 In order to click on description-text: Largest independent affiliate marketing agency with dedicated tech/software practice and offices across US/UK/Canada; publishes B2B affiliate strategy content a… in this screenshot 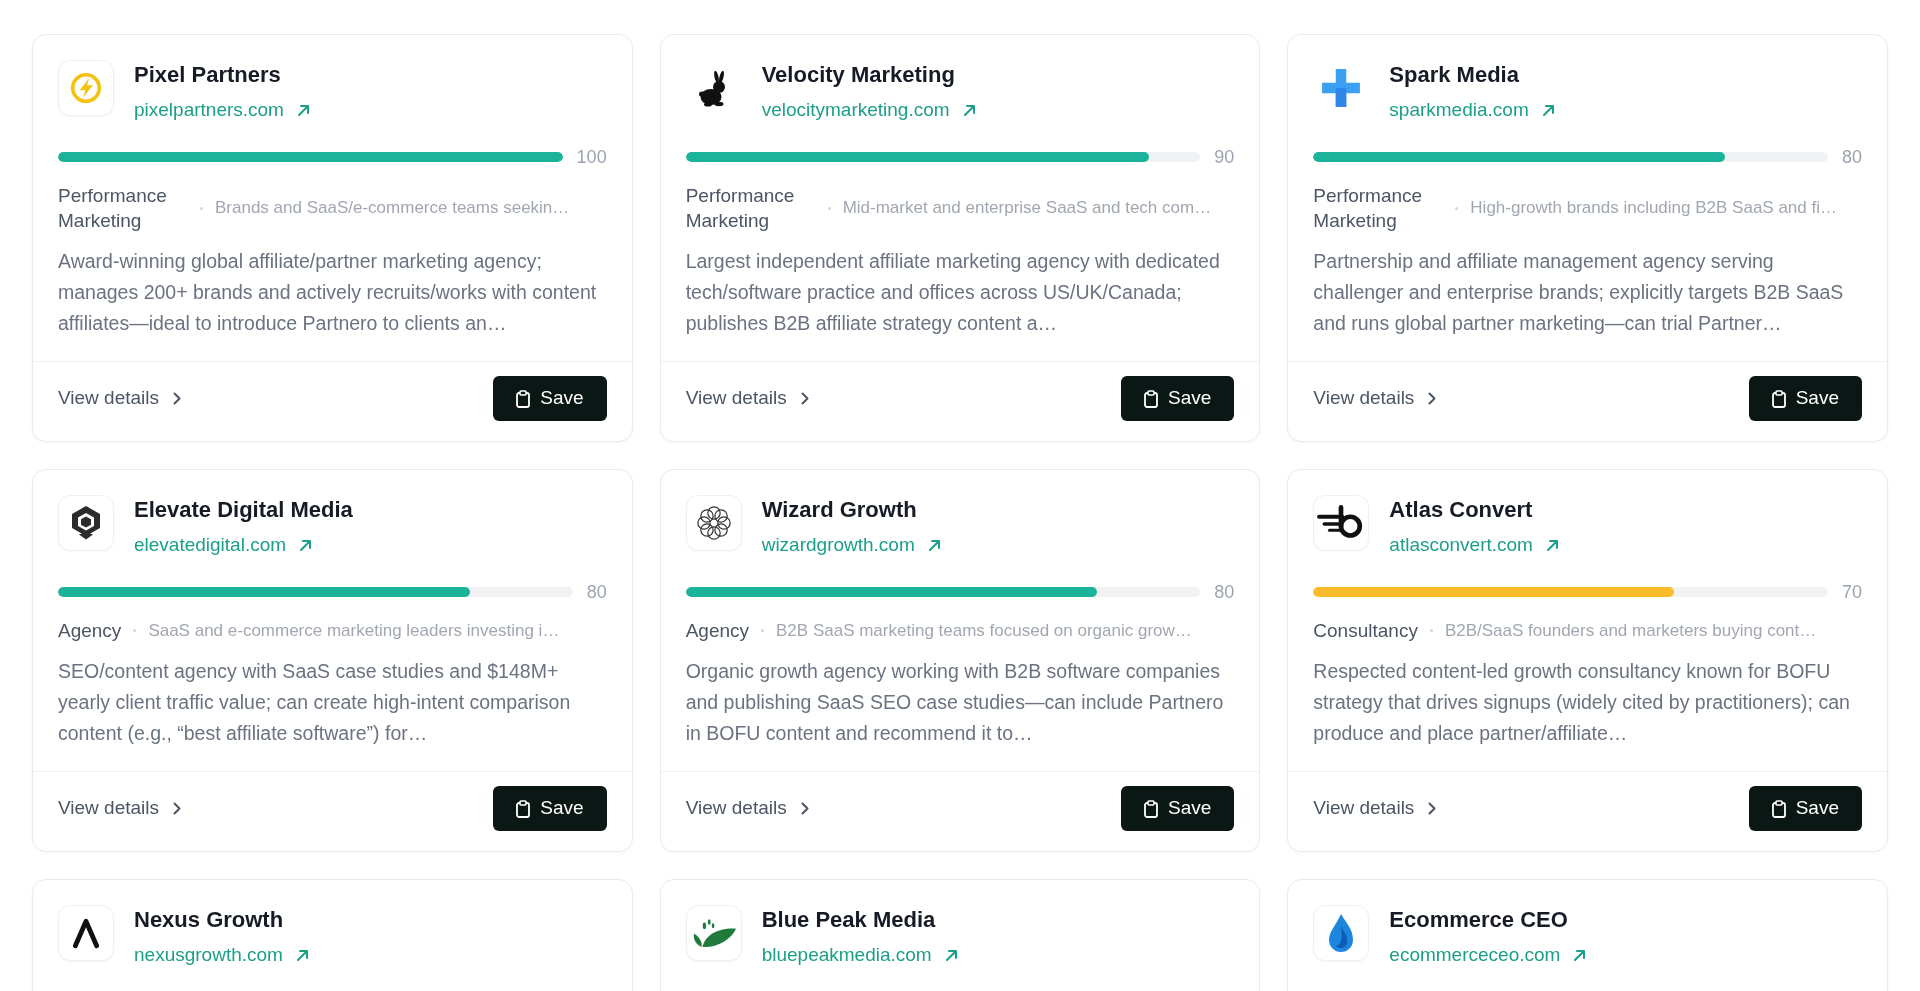, I will do `click(953, 292)`.